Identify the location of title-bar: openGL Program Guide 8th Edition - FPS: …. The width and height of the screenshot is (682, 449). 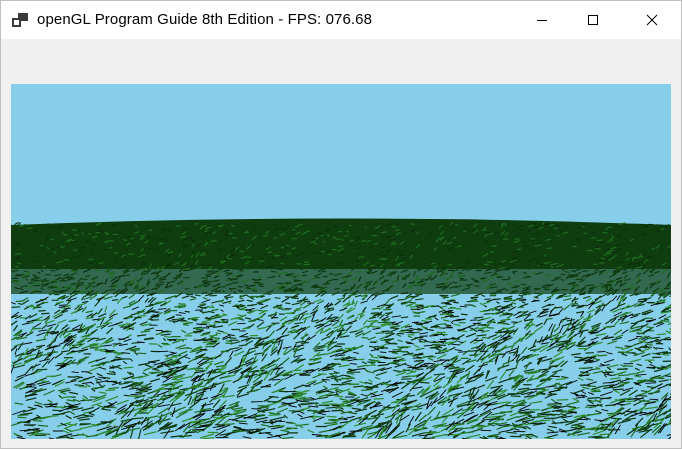
(341, 20).